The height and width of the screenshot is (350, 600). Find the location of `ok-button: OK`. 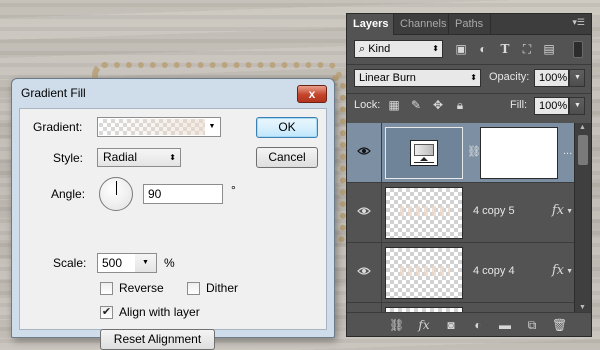

ok-button: OK is located at coordinates (287, 127).